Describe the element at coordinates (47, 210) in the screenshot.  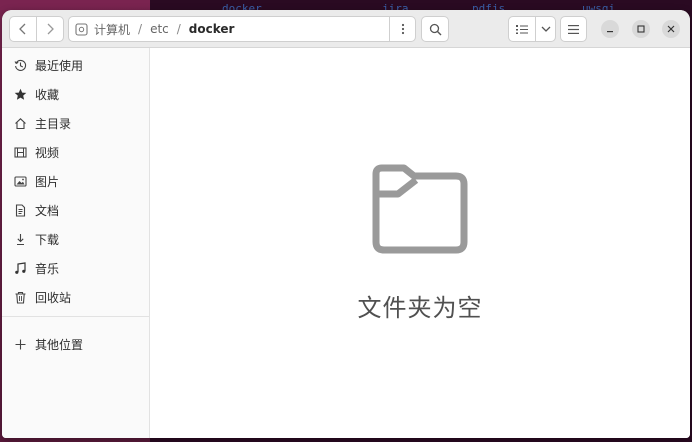
I see `sidebar-item-label: 文档` at that location.